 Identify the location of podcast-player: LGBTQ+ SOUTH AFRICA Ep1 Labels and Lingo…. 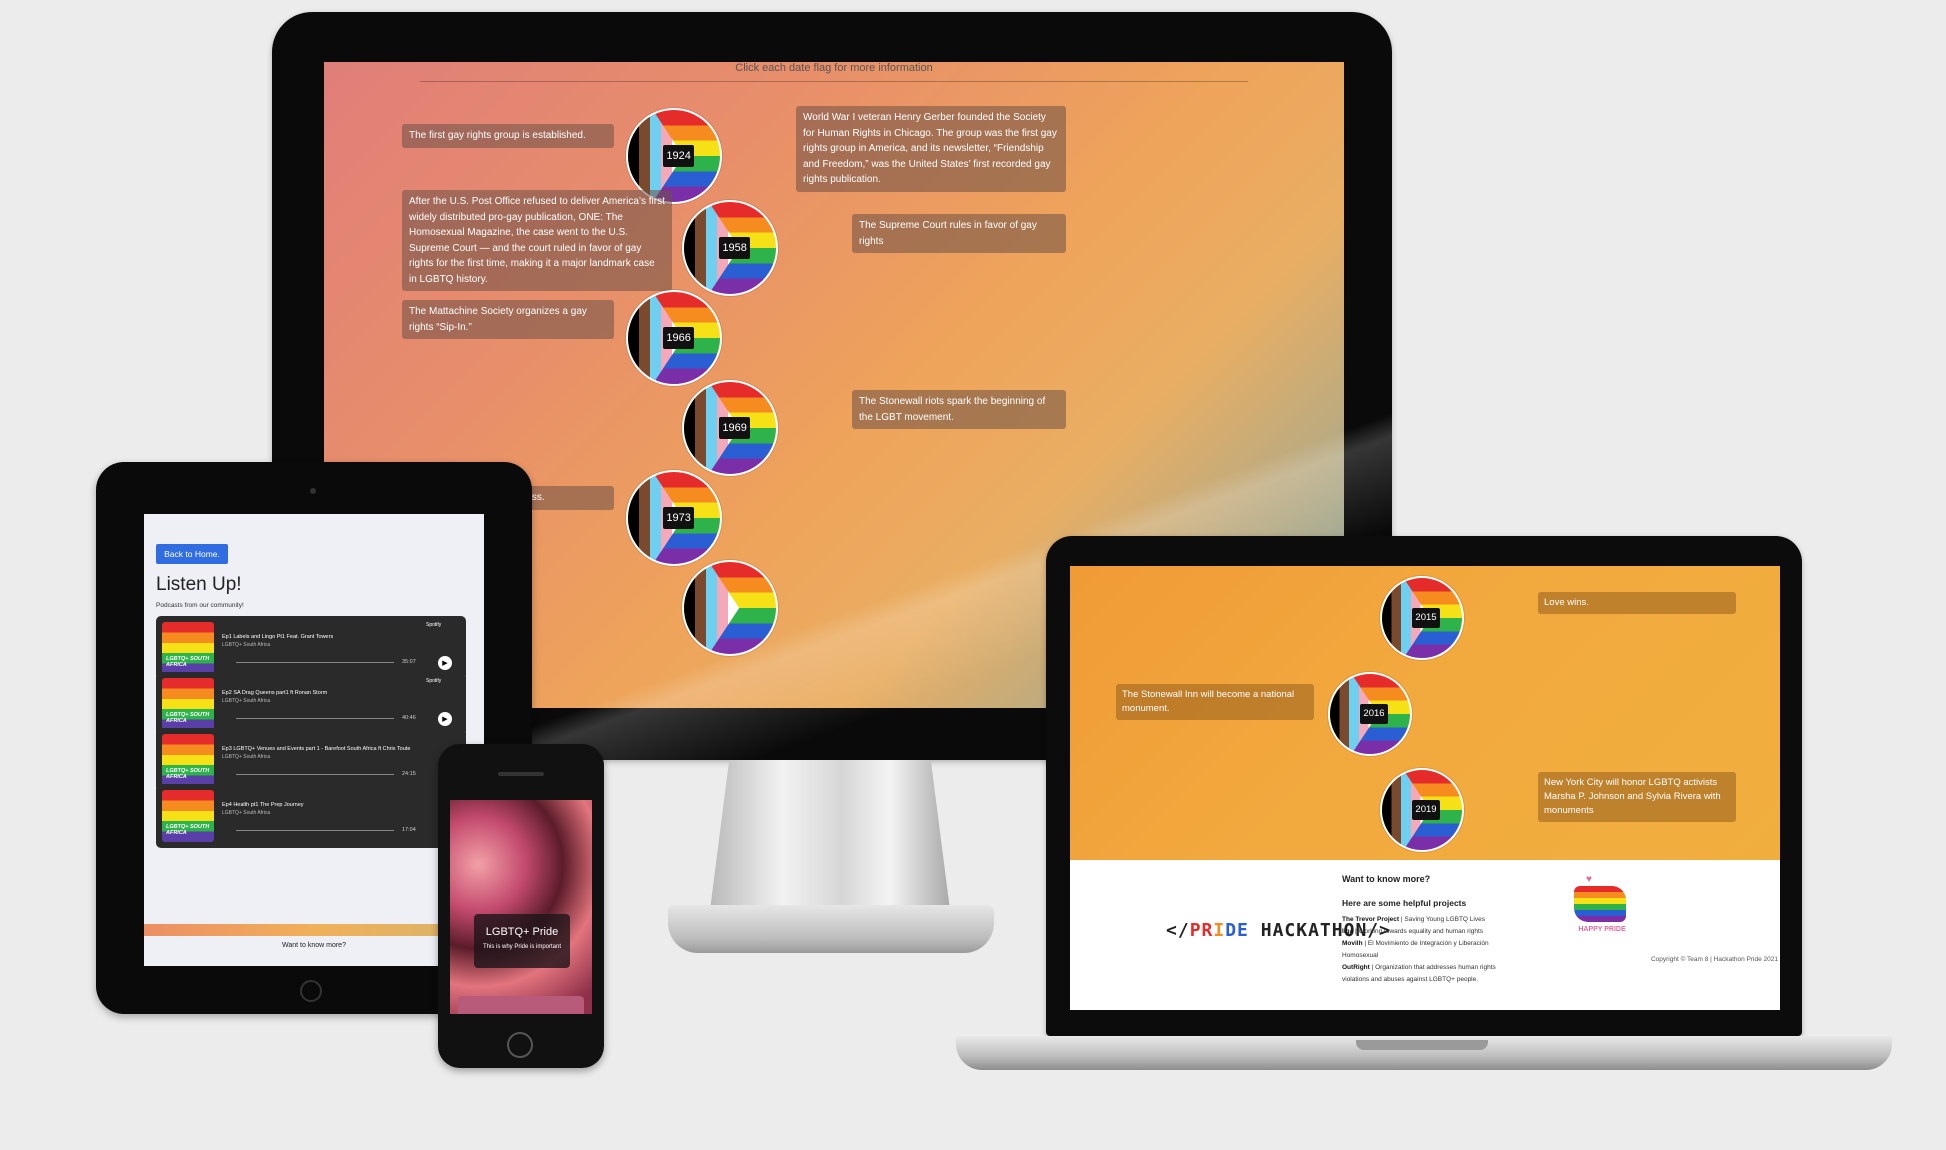
(311, 648).